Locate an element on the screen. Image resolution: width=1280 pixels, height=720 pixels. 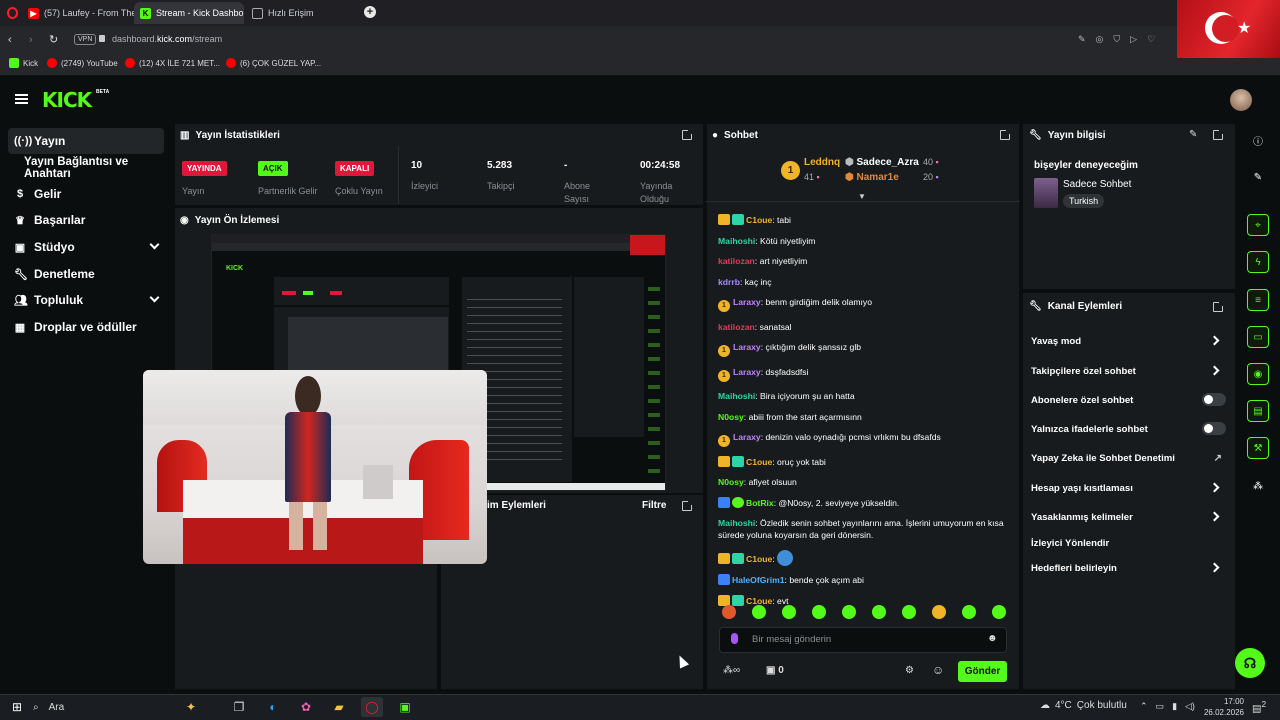
kick-logo: KICK is located at coordinates (67, 100).